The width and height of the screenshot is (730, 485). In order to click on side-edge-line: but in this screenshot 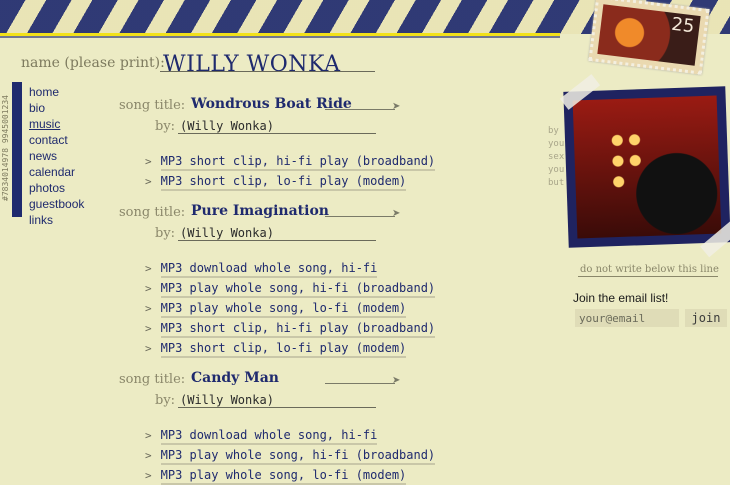, I will do `click(556, 183)`.